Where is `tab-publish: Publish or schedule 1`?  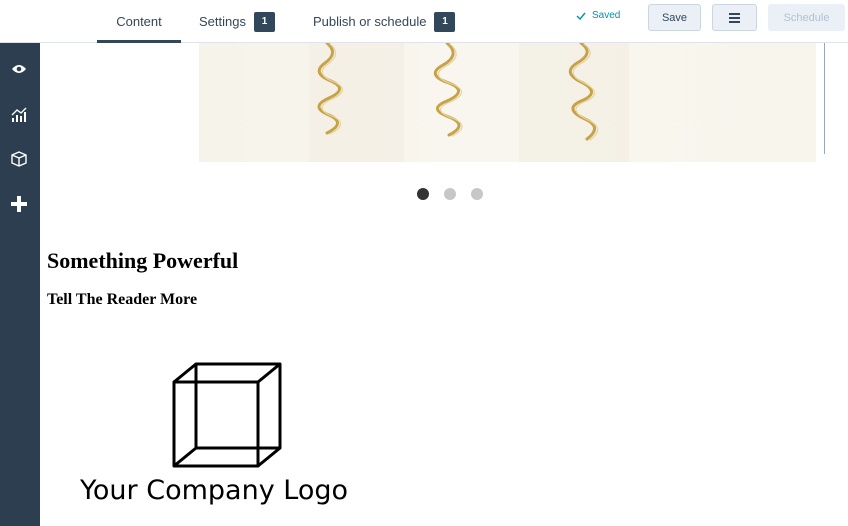 tab-publish: Publish or schedule 1 is located at coordinates (384, 21).